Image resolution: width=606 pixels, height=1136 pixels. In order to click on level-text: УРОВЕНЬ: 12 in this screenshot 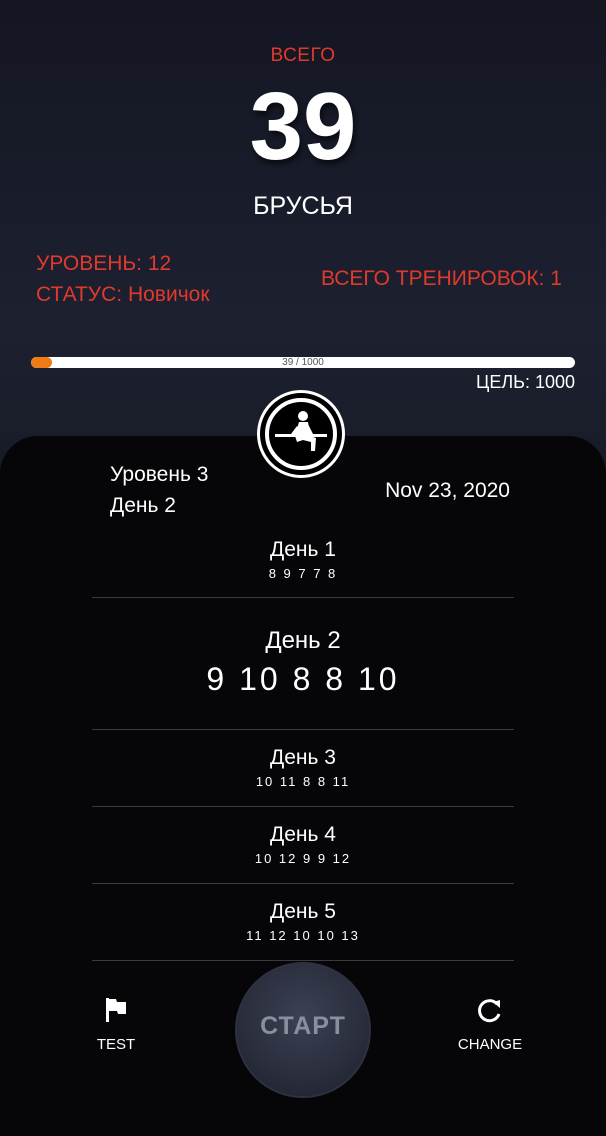, I will do `click(104, 263)`.